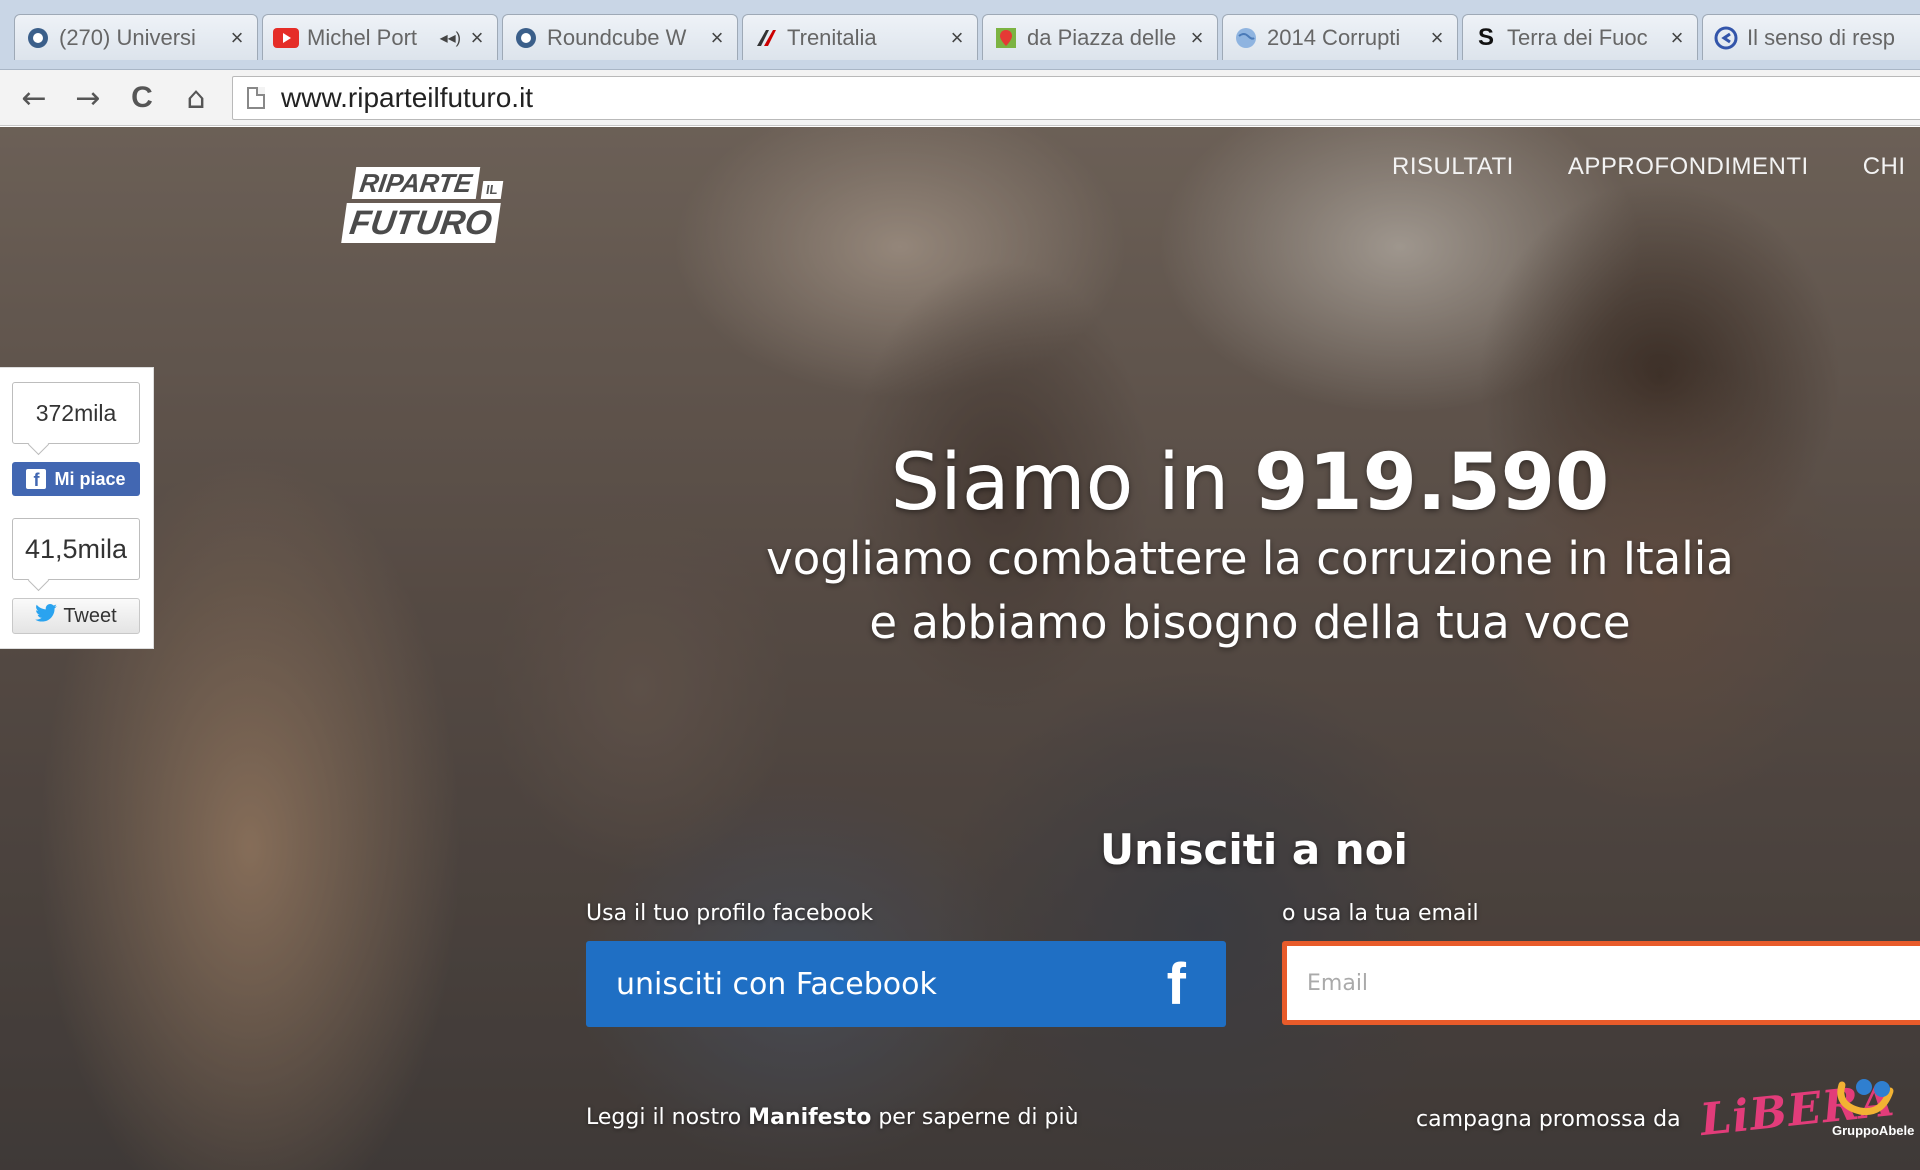 The height and width of the screenshot is (1170, 1920). What do you see at coordinates (1548, 1119) in the screenshot?
I see `campaign-promoted-by: campagna promossa da` at bounding box center [1548, 1119].